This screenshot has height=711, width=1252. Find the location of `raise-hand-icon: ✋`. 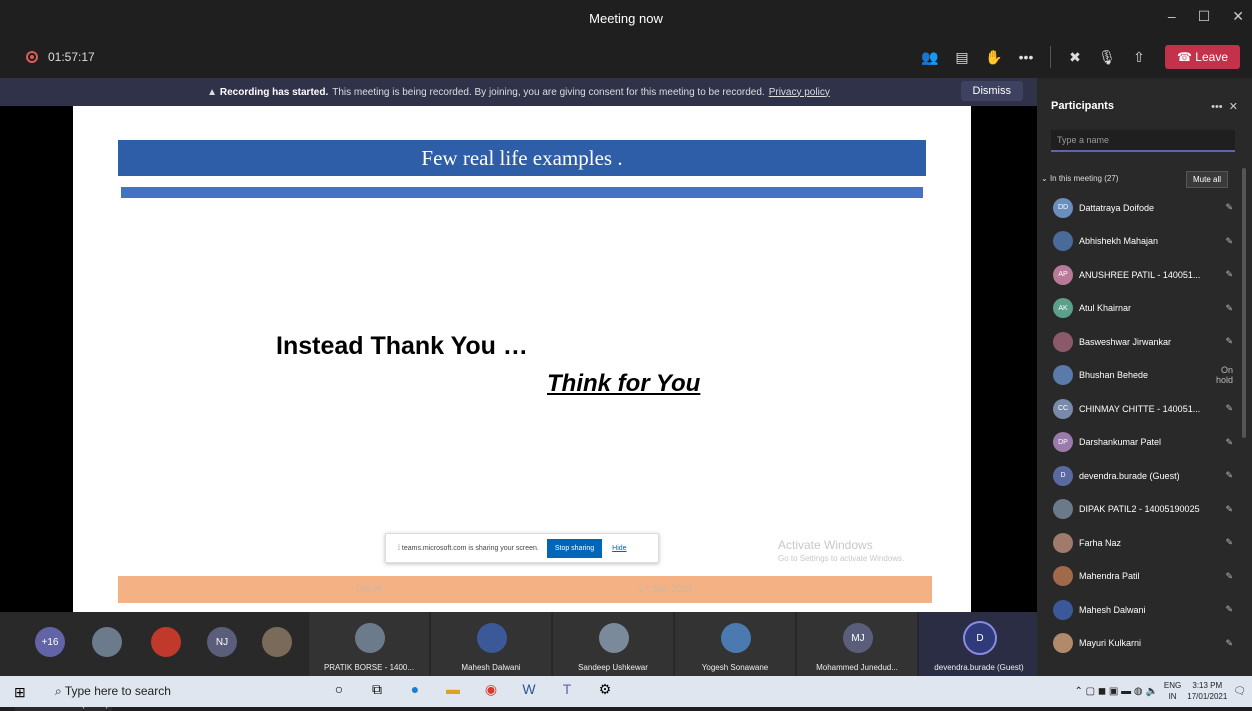

raise-hand-icon: ✋ is located at coordinates (994, 57).